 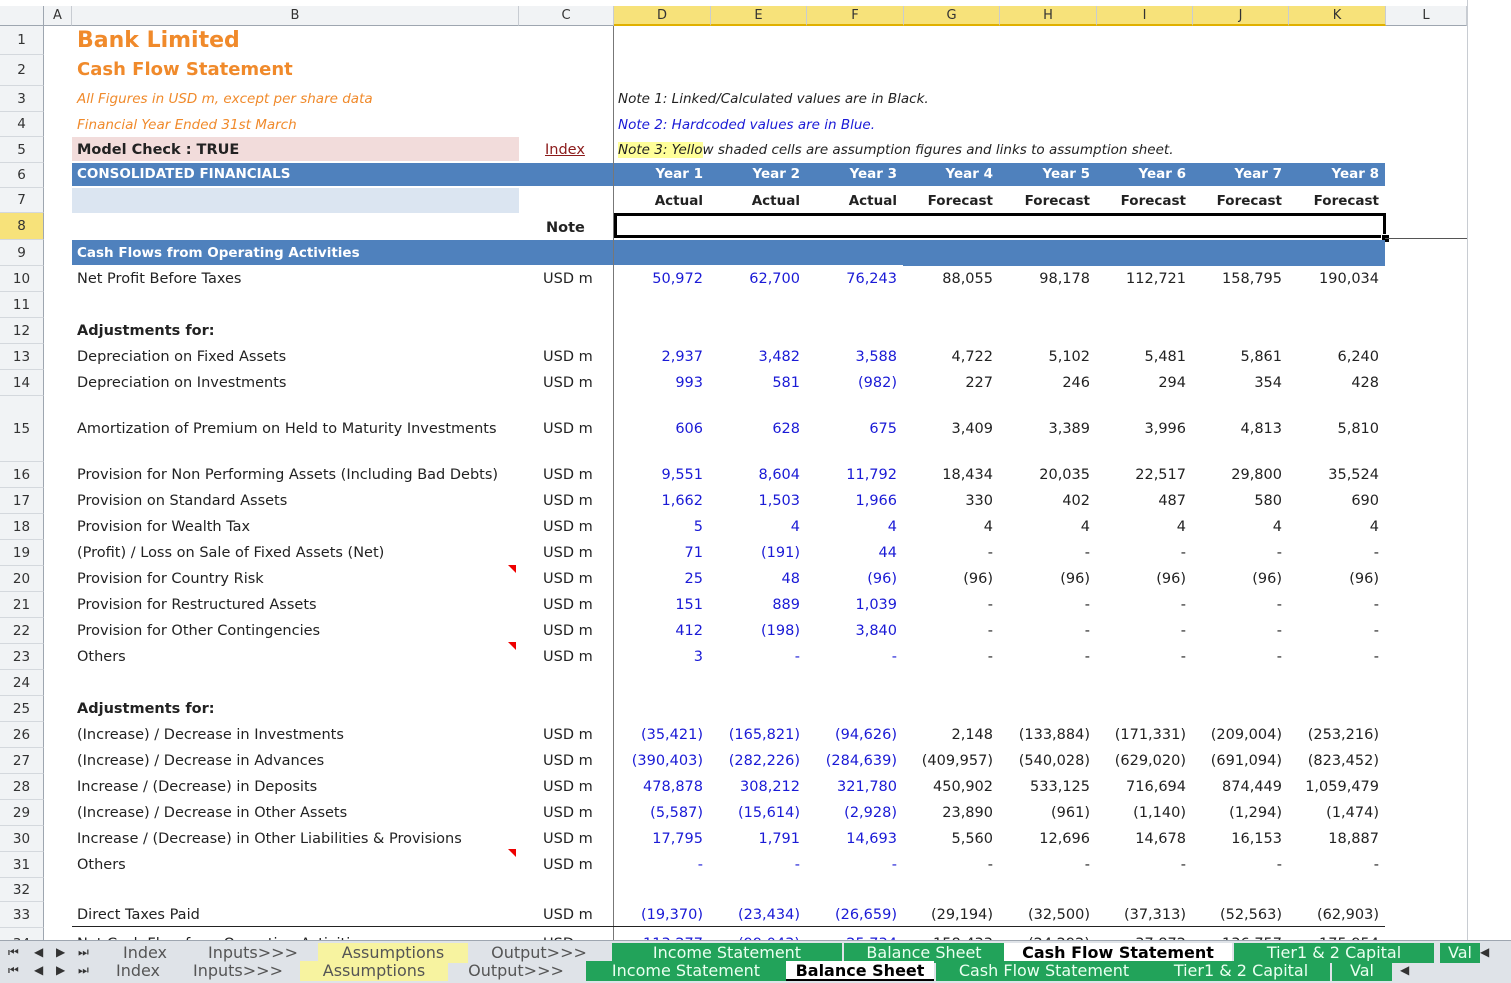 I want to click on column-header-k: K, so click(x=1337, y=16).